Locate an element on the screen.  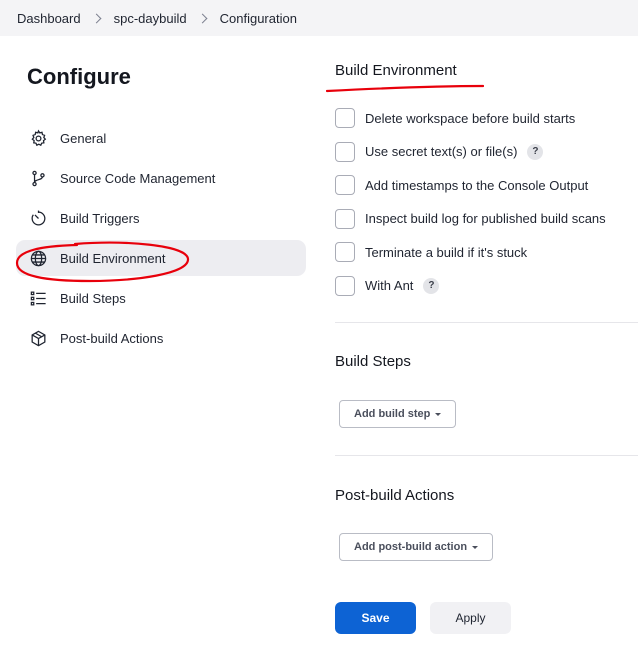
add-build-step-button: Add build step is located at coordinates (398, 414).